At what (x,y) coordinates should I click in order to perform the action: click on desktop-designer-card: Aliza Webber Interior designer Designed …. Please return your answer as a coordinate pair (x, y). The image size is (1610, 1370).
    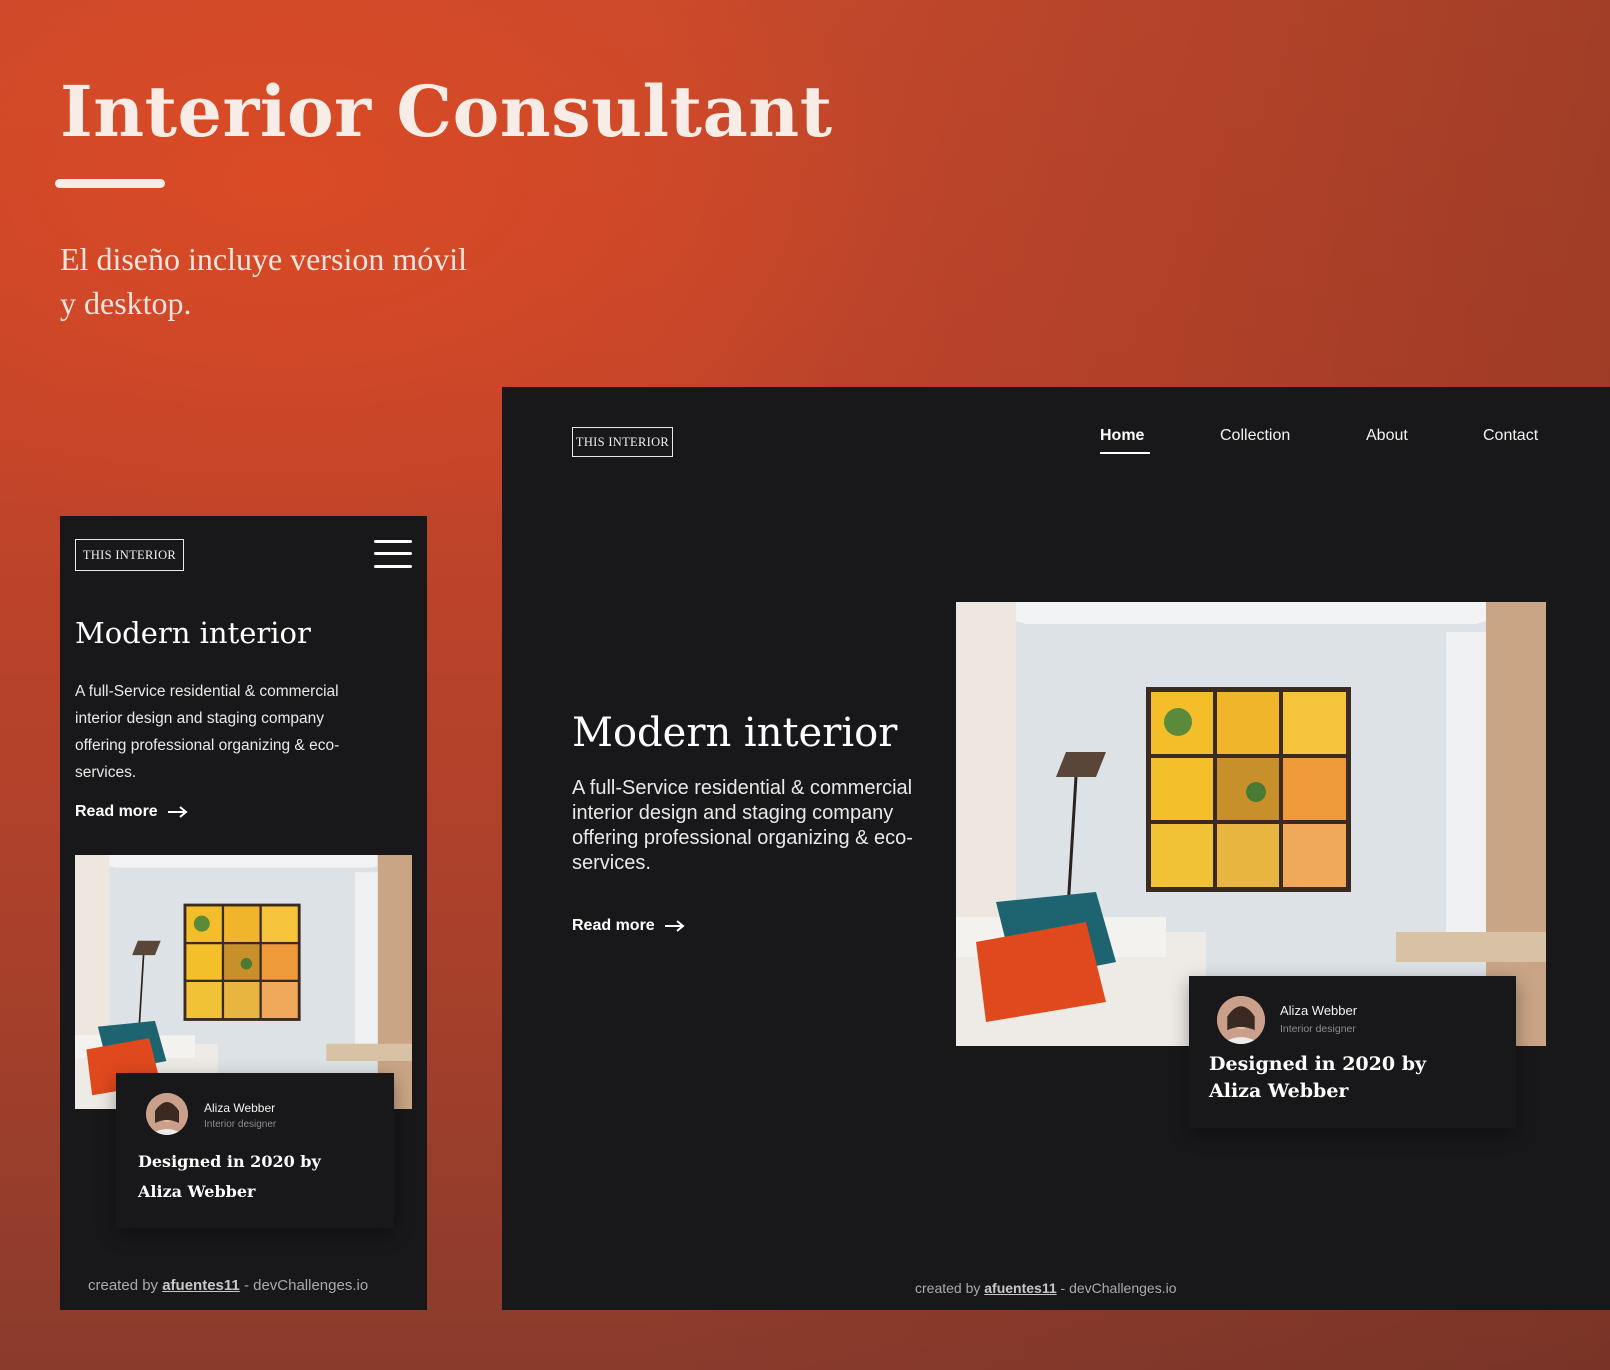
    Looking at the image, I should click on (1352, 1052).